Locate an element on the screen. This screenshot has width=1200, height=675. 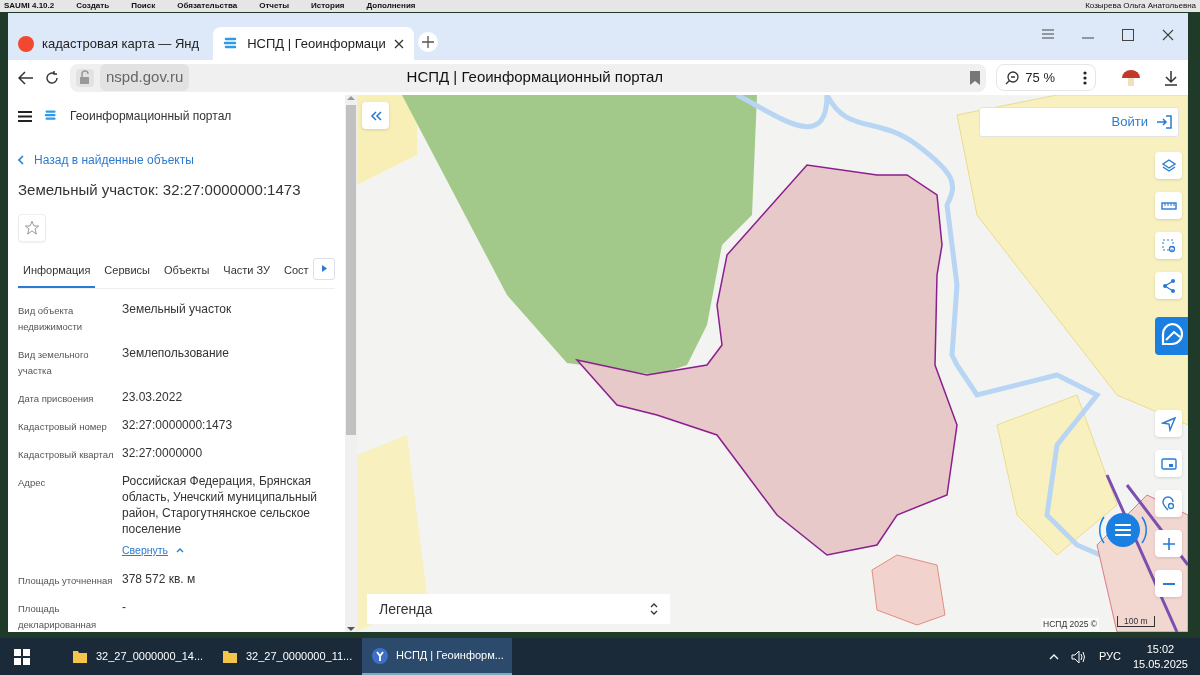
picture-in-picture-icon is located at coordinates (1168, 463).